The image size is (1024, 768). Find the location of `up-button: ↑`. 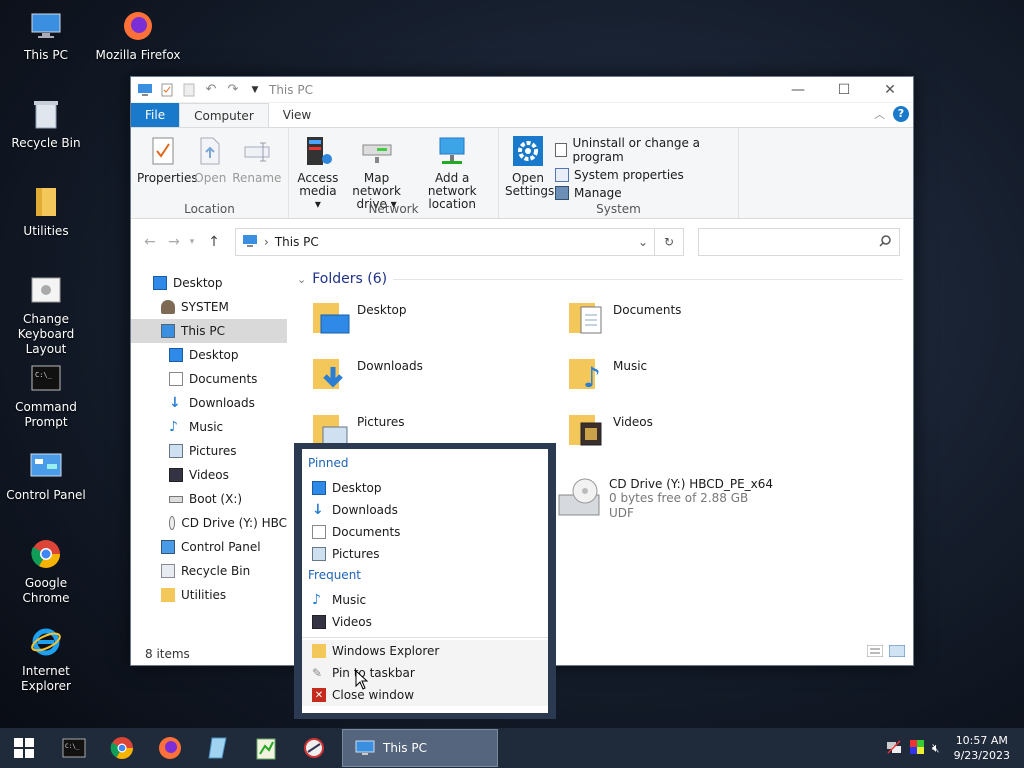

up-button: ↑ is located at coordinates (214, 242).